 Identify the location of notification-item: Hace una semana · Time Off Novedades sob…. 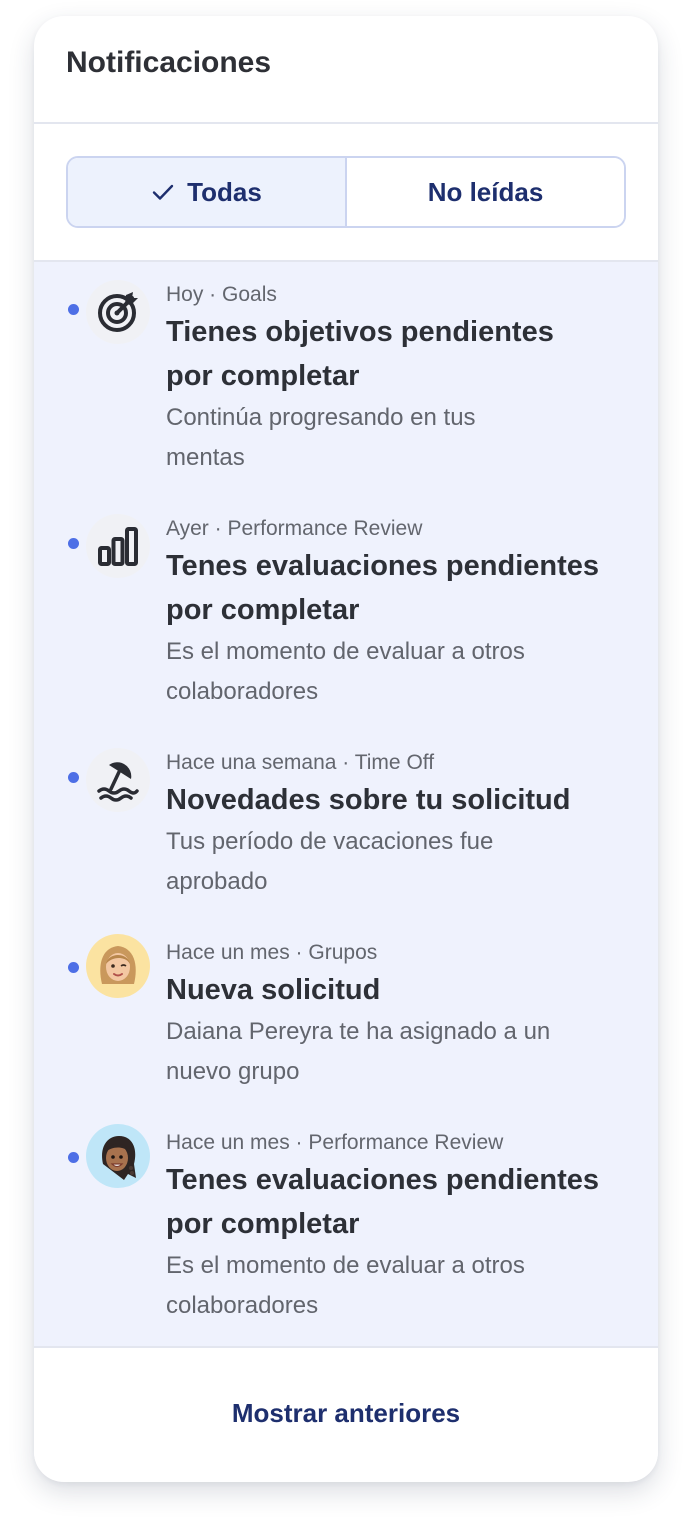
(346, 843).